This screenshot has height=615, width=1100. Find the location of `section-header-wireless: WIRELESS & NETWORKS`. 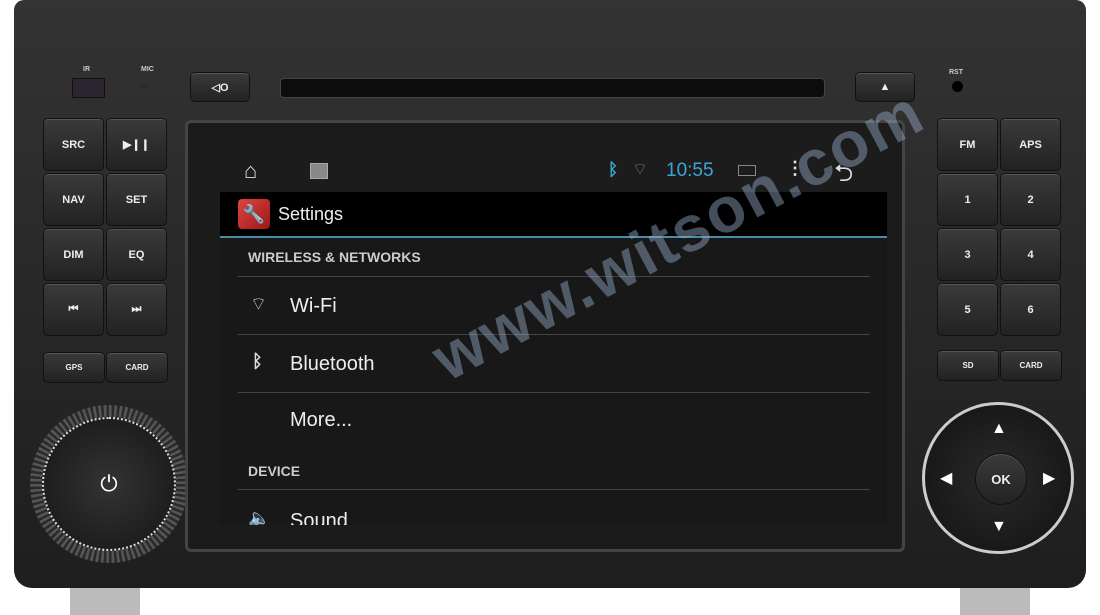

section-header-wireless: WIRELESS & NETWORKS is located at coordinates (334, 257).